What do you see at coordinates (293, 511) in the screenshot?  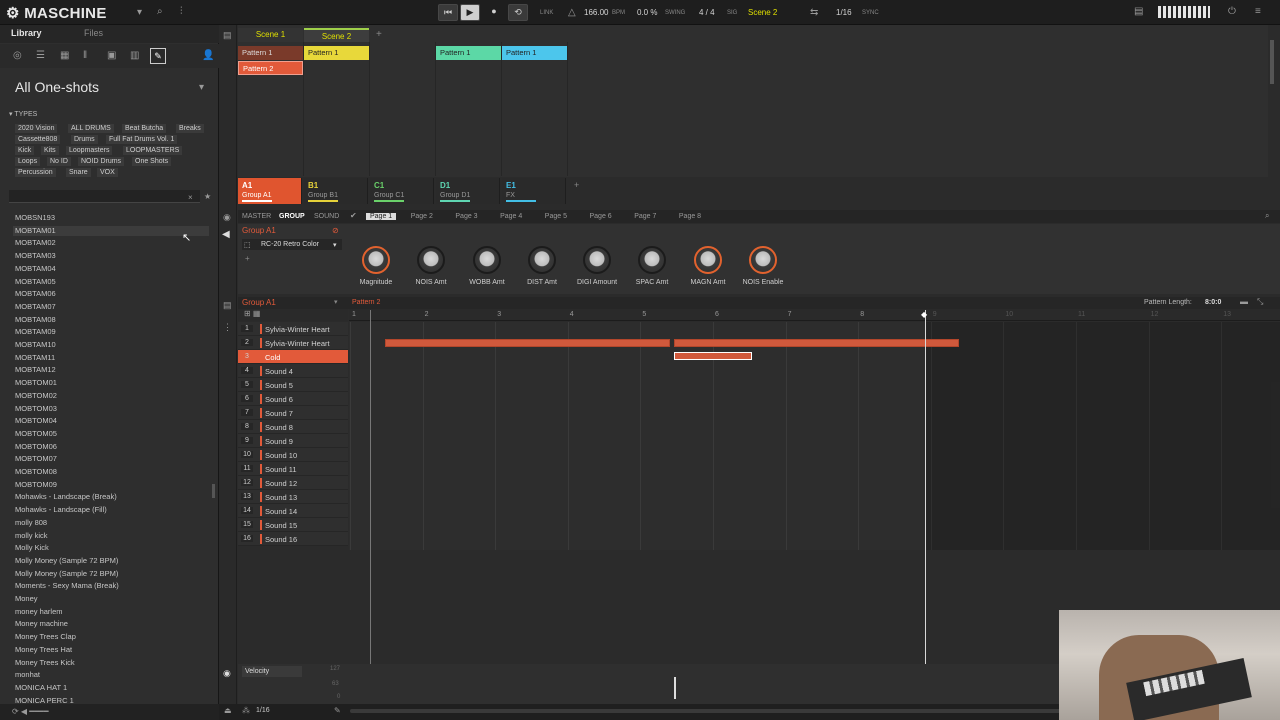 I see `sound-slot: 14 Sound 14` at bounding box center [293, 511].